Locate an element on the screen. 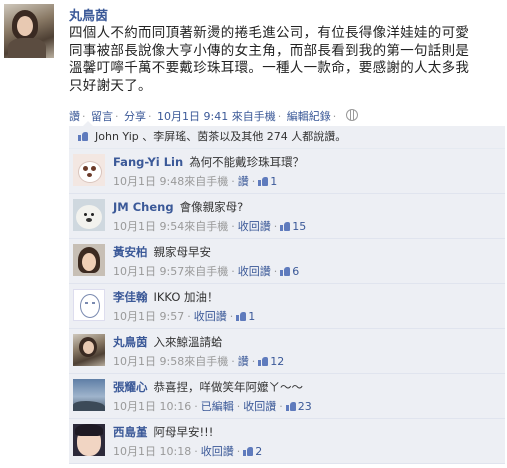 The image size is (507, 468). commenter-name: 黃安柏 is located at coordinates (130, 252).